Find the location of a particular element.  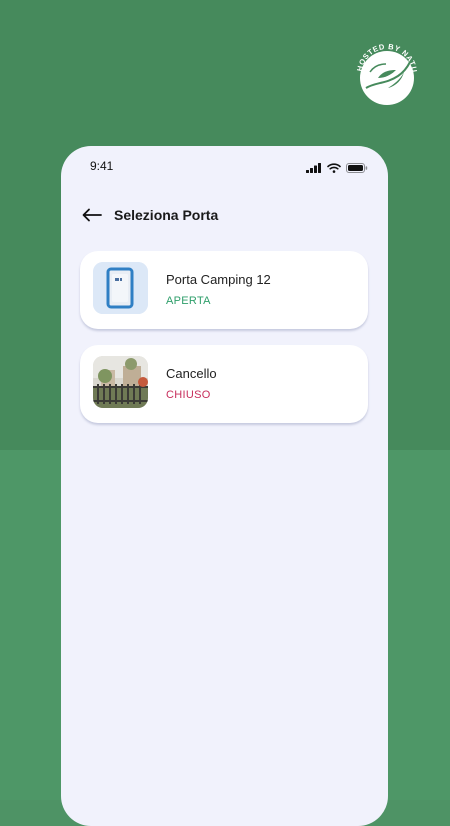

page-title: Seleziona Porta is located at coordinates (166, 215).